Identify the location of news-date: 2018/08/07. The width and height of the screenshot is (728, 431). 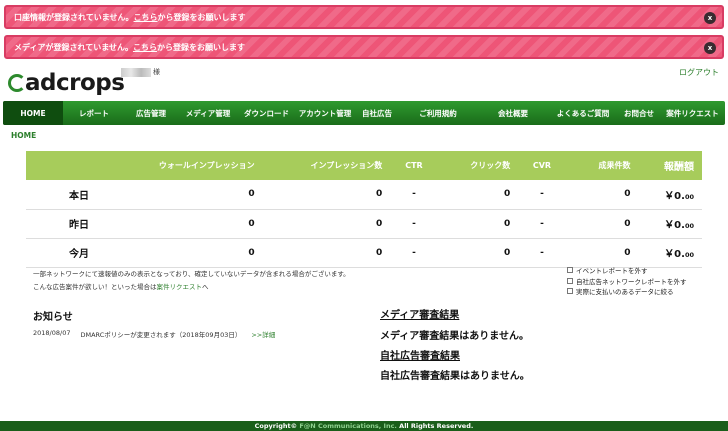
(52, 333).